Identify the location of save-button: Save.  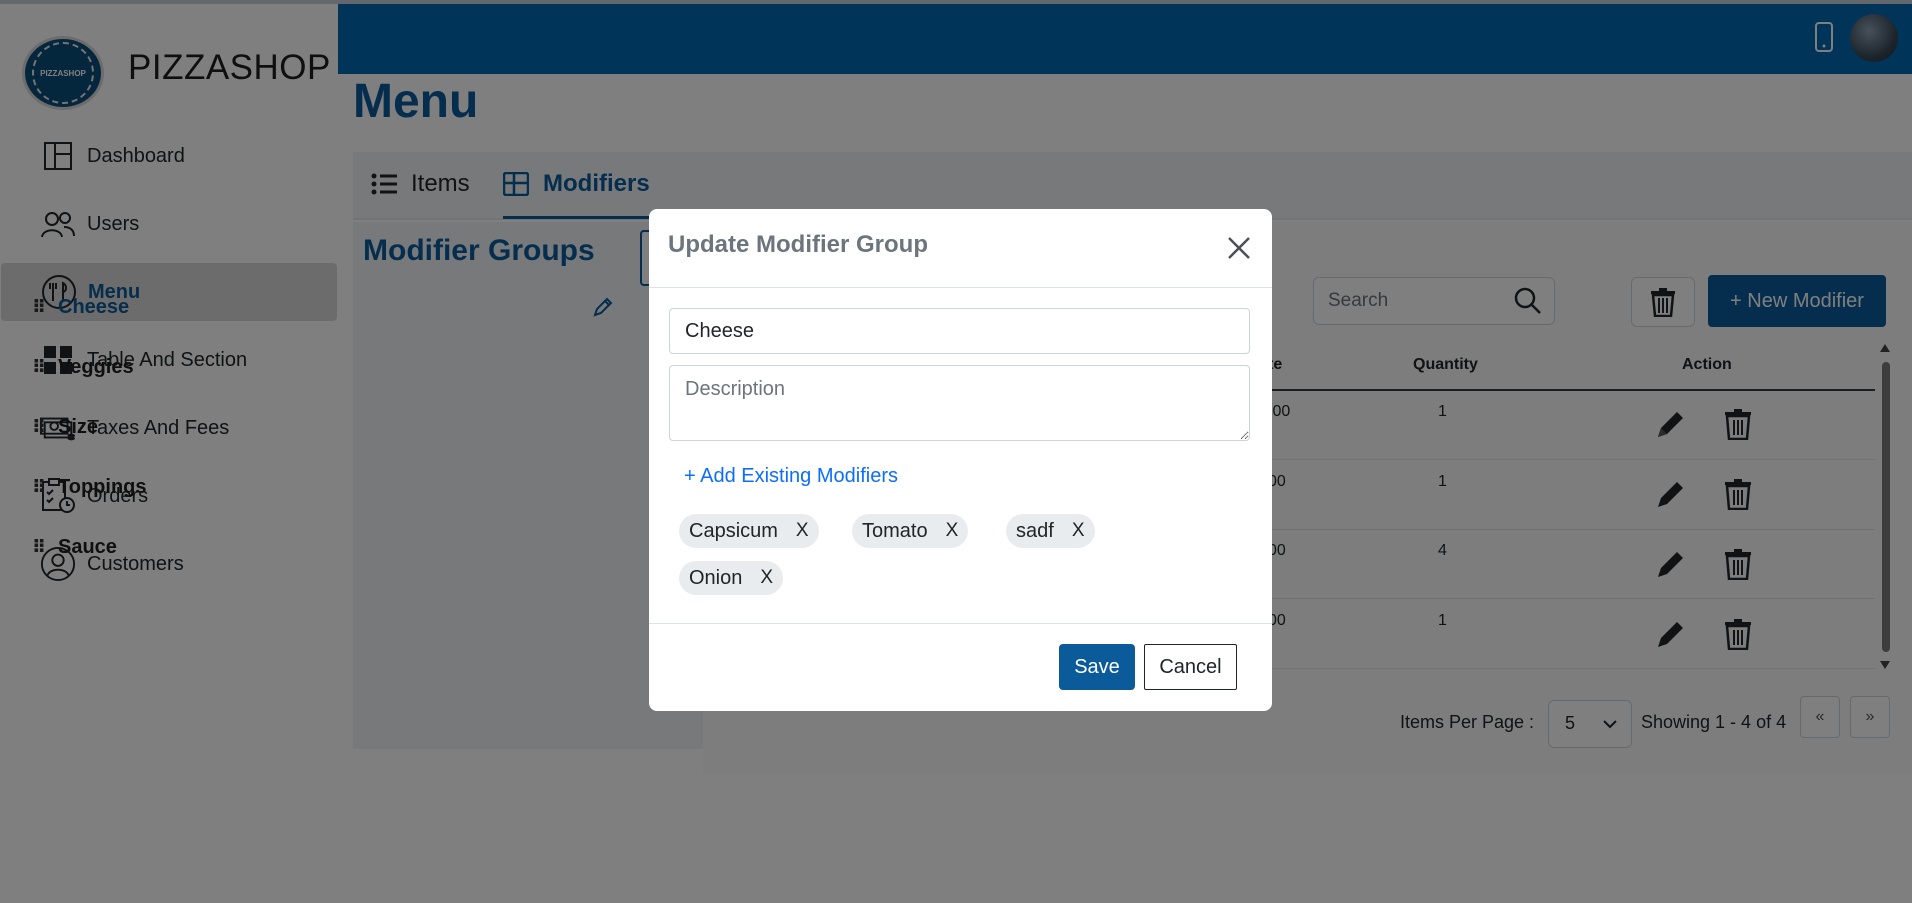
(1097, 667).